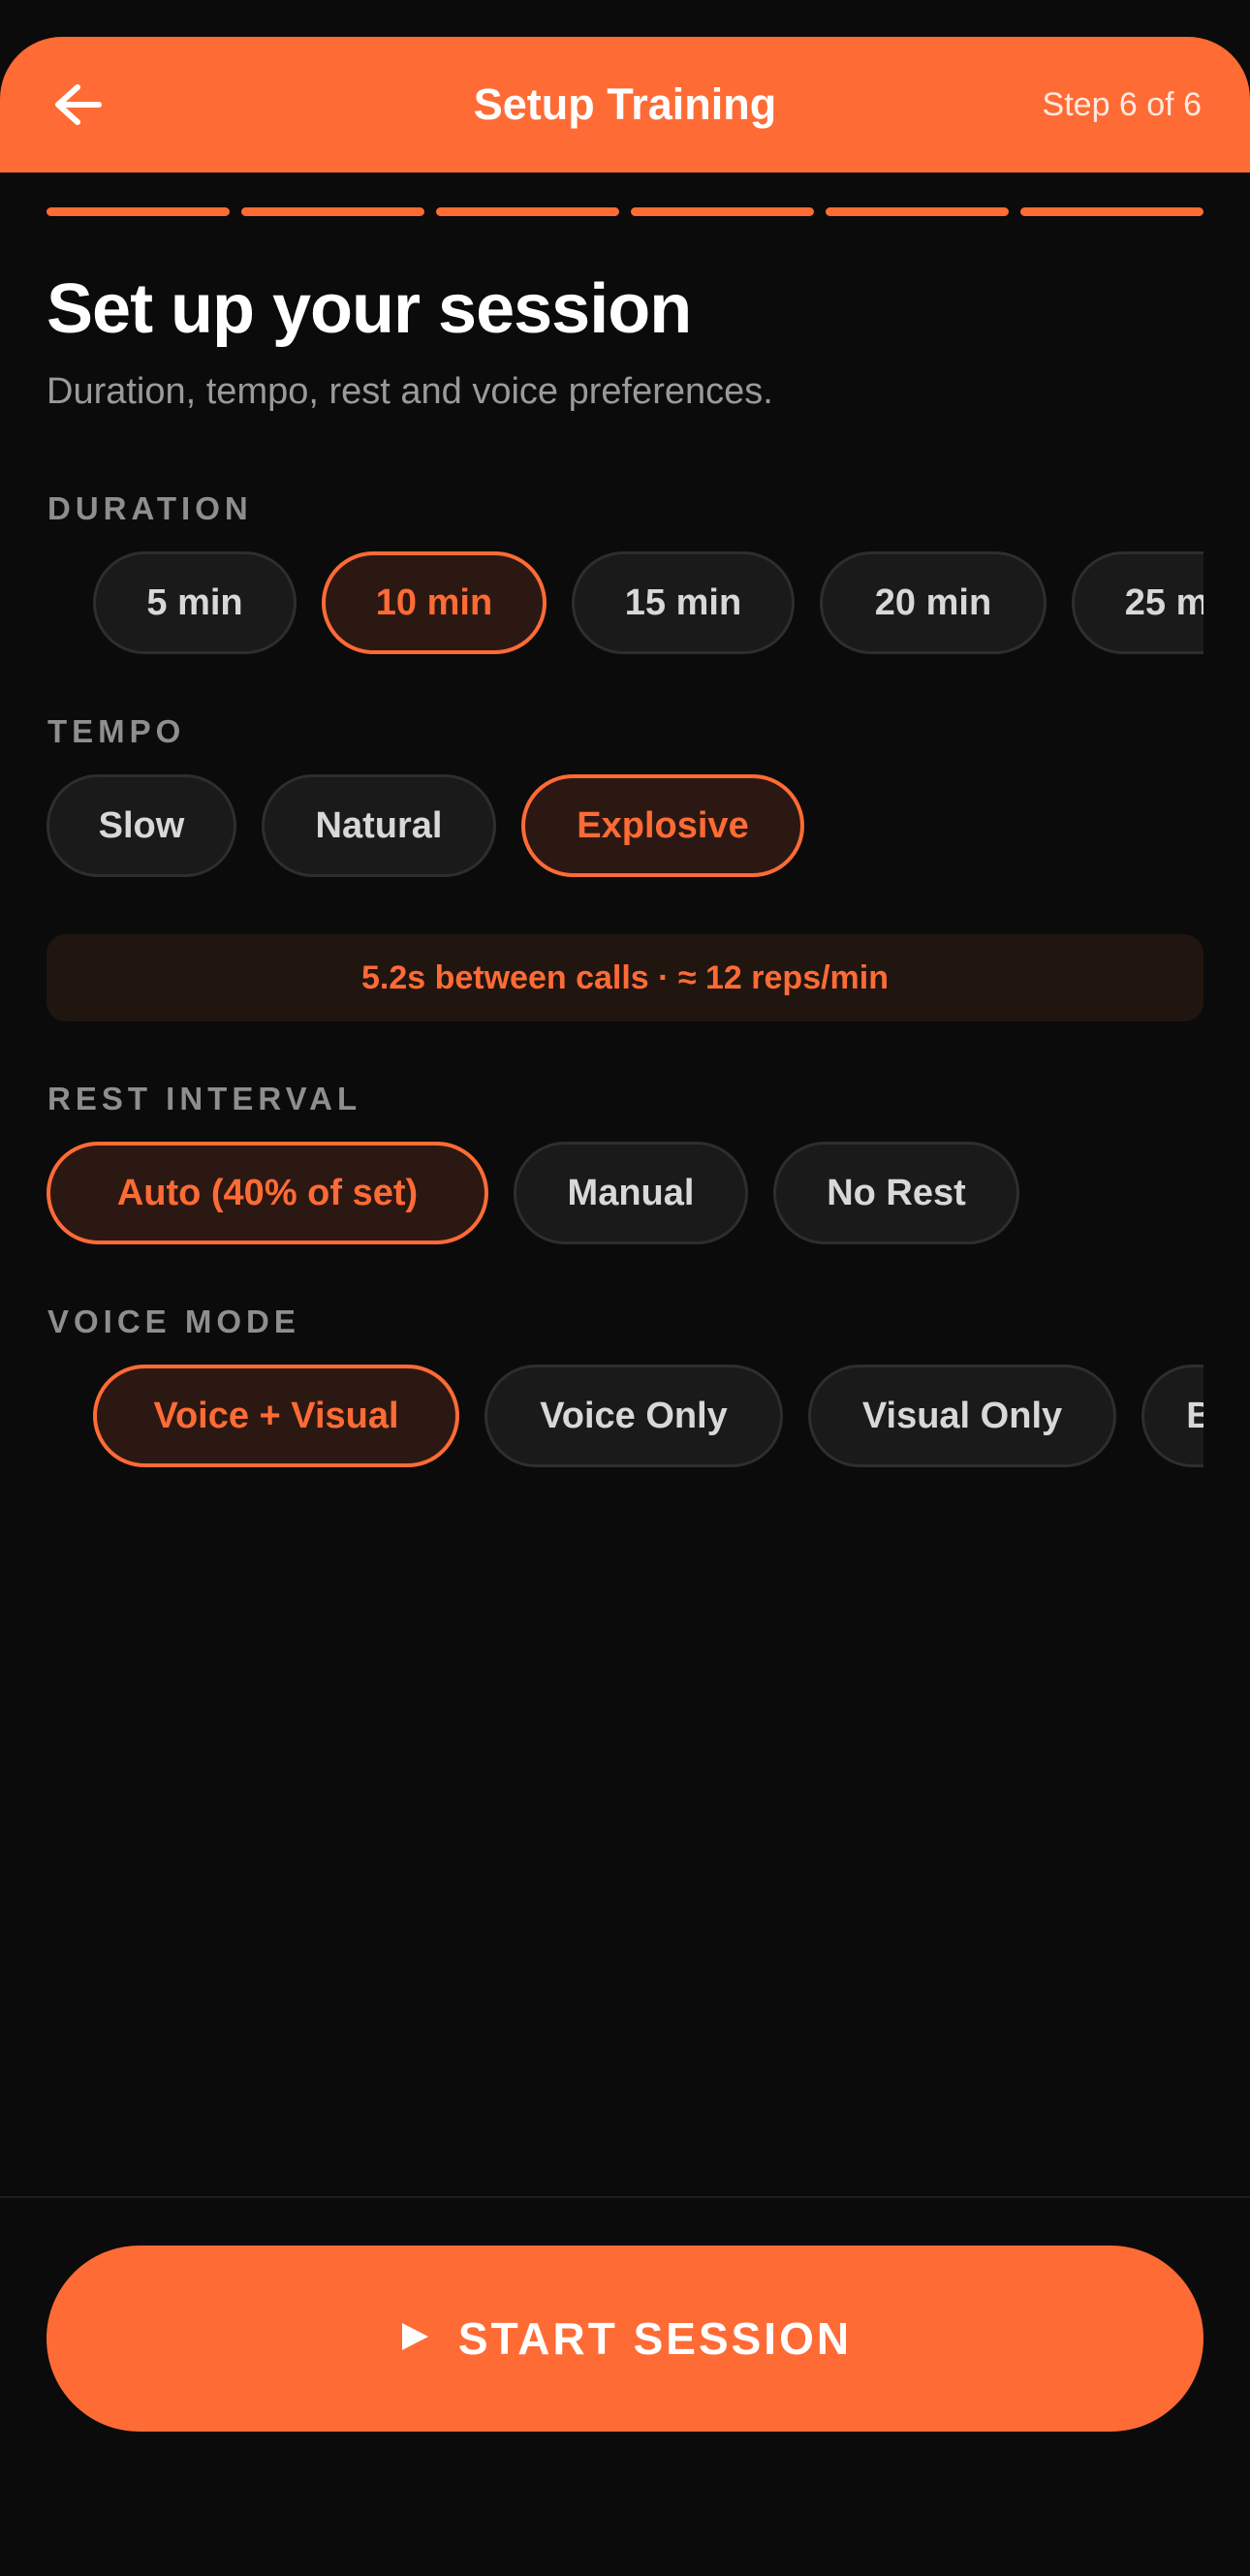 Image resolution: width=1250 pixels, height=2576 pixels. I want to click on duration-option-chip: 15 min, so click(683, 602).